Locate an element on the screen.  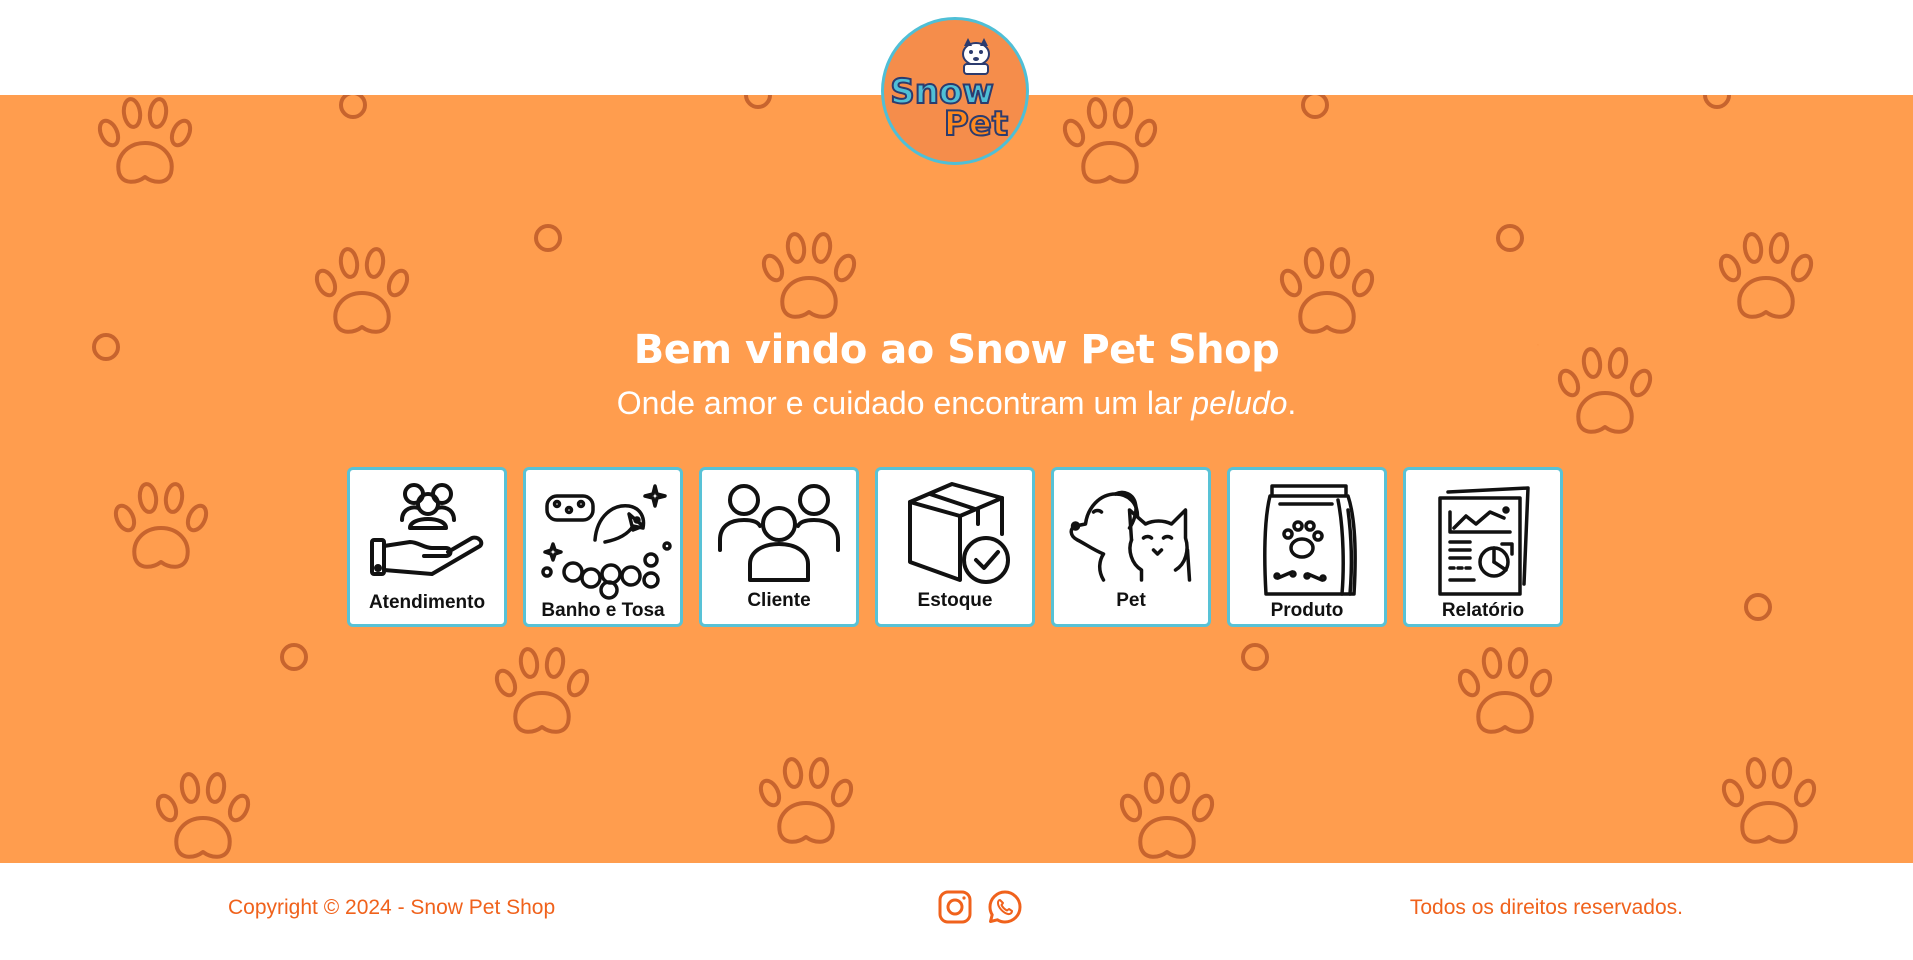
menu-card-label: Cliente is located at coordinates (779, 600).